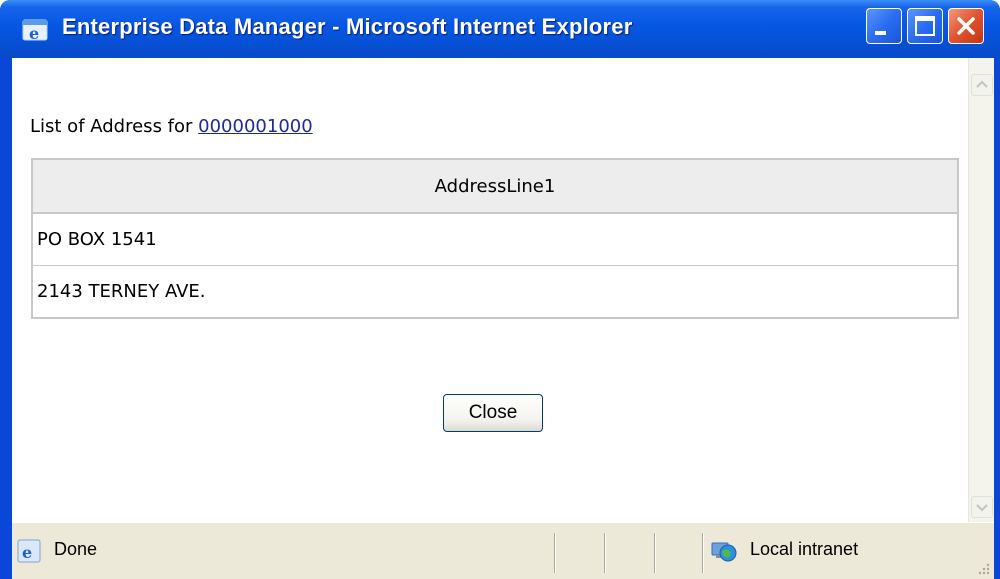 The height and width of the screenshot is (579, 1000). What do you see at coordinates (76, 549) in the screenshot?
I see `status-text: Done` at bounding box center [76, 549].